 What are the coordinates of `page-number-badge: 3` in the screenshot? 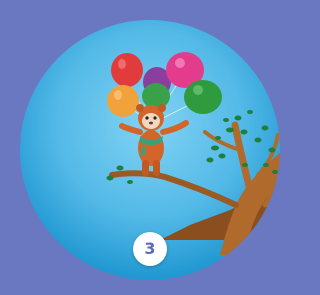 It's located at (150, 249).